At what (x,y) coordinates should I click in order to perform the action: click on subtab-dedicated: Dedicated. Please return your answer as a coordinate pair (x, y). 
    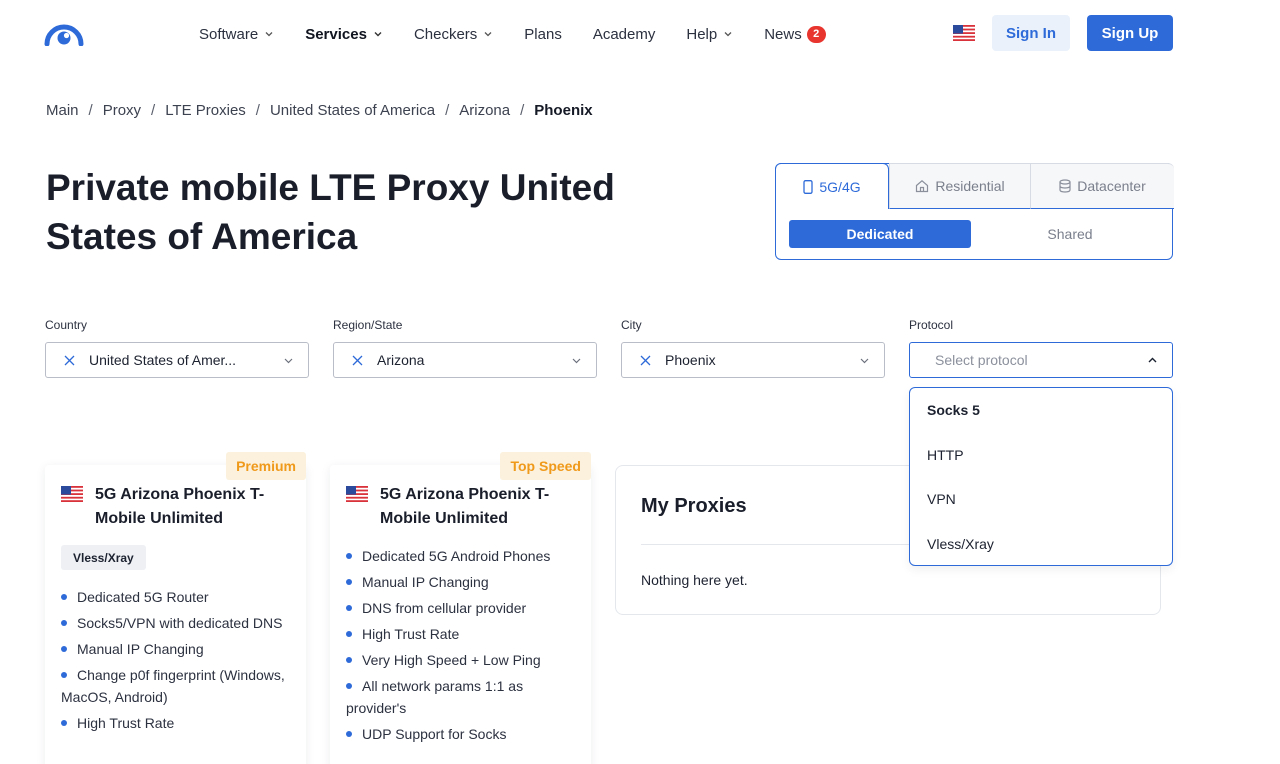
    Looking at the image, I should click on (880, 234).